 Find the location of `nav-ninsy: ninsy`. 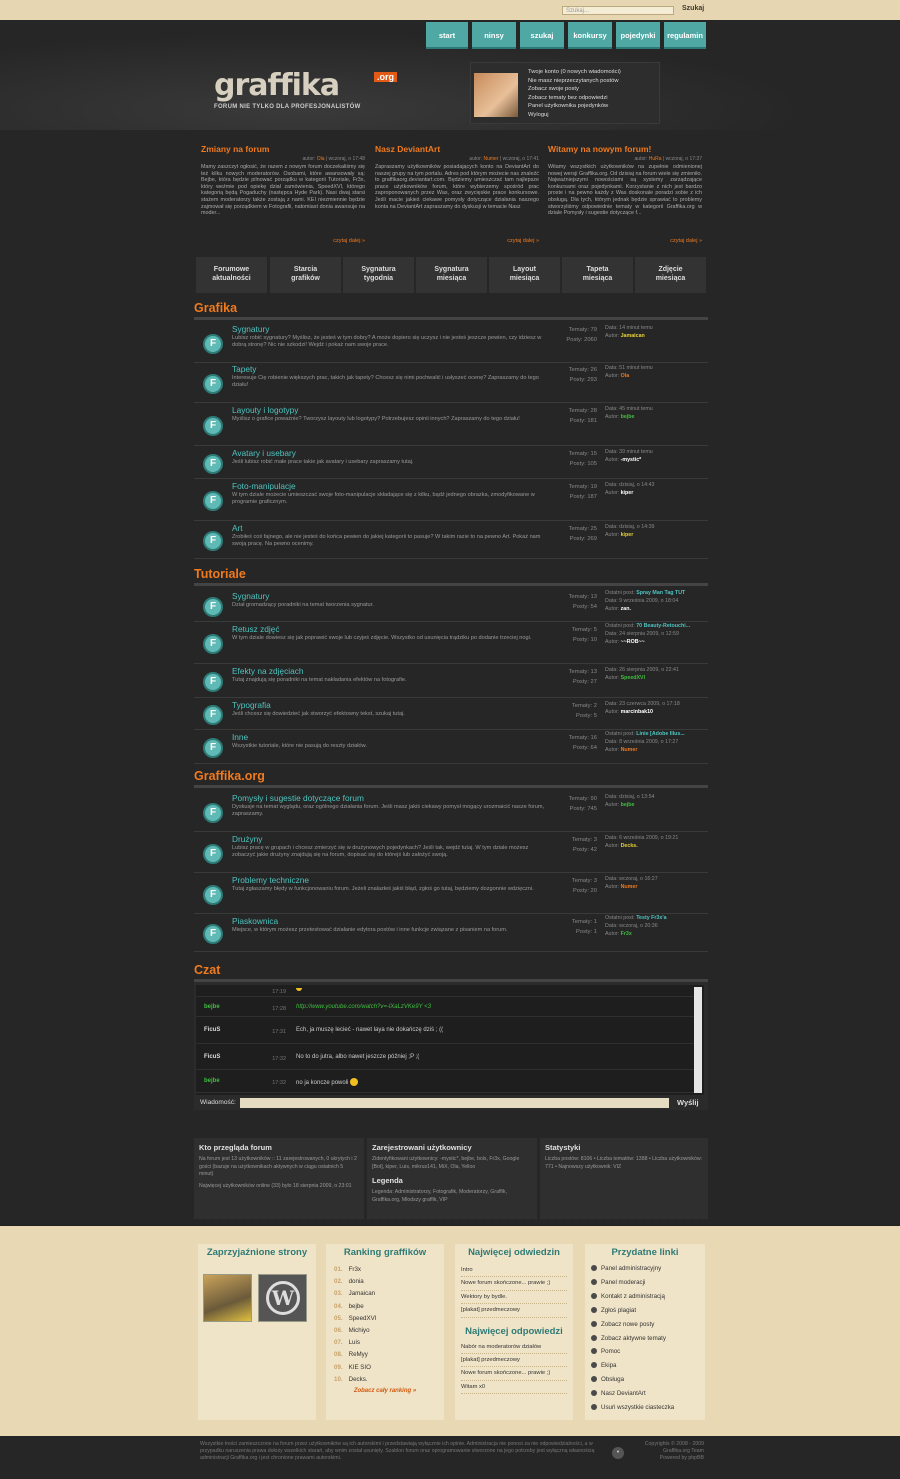

nav-ninsy: ninsy is located at coordinates (494, 35).